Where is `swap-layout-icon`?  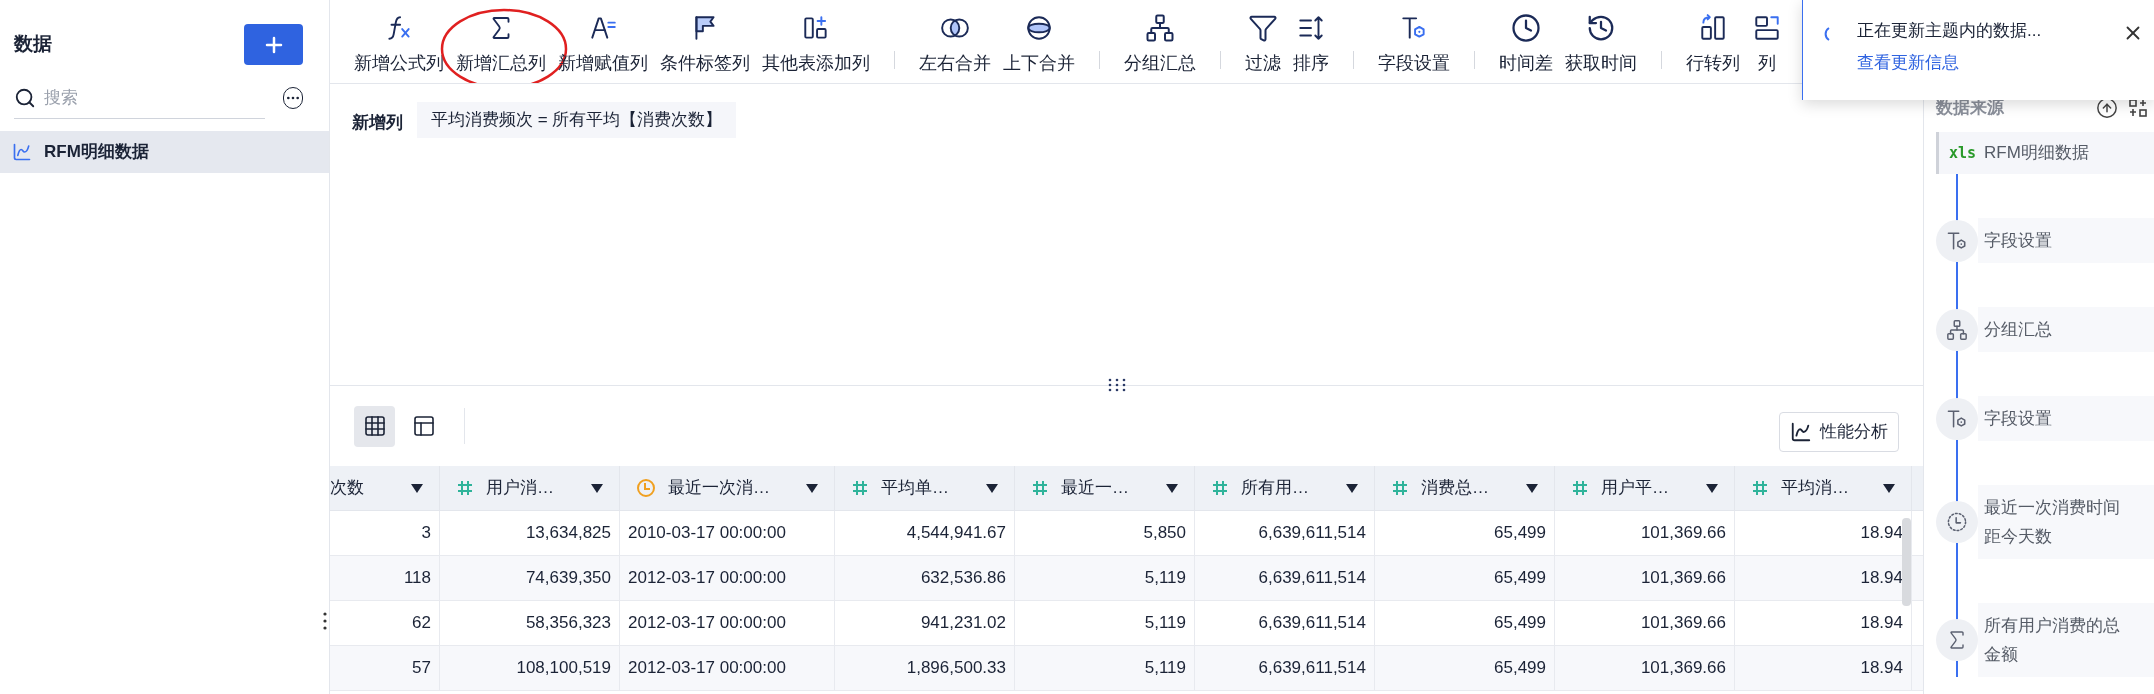
swap-layout-icon is located at coordinates (2138, 108).